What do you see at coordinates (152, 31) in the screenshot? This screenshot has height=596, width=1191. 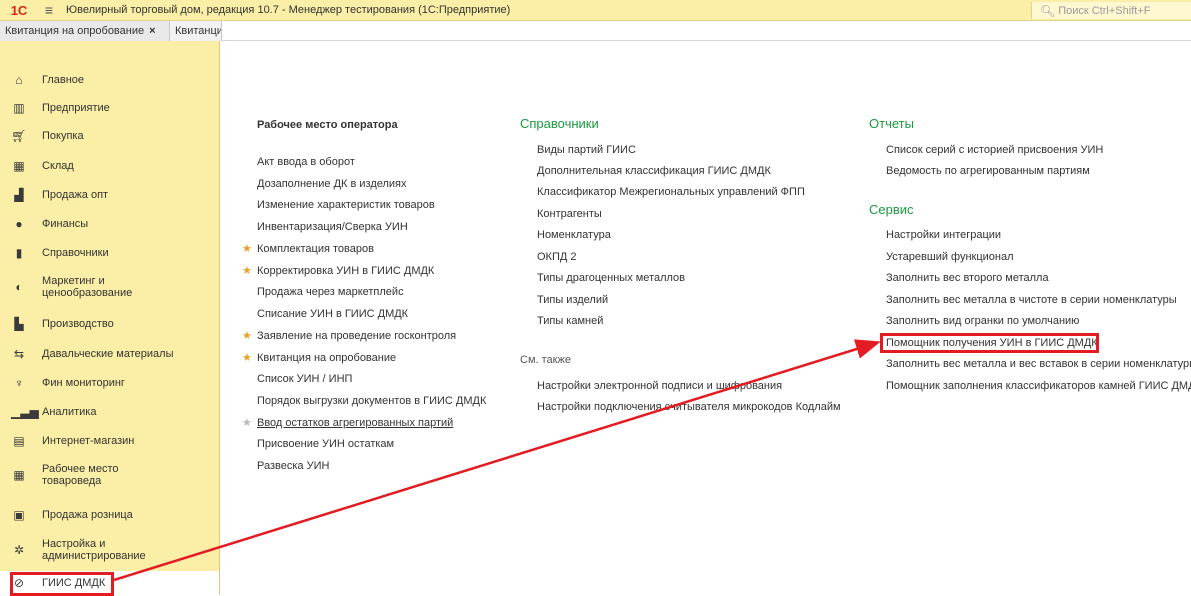 I see `close-icon: ×` at bounding box center [152, 31].